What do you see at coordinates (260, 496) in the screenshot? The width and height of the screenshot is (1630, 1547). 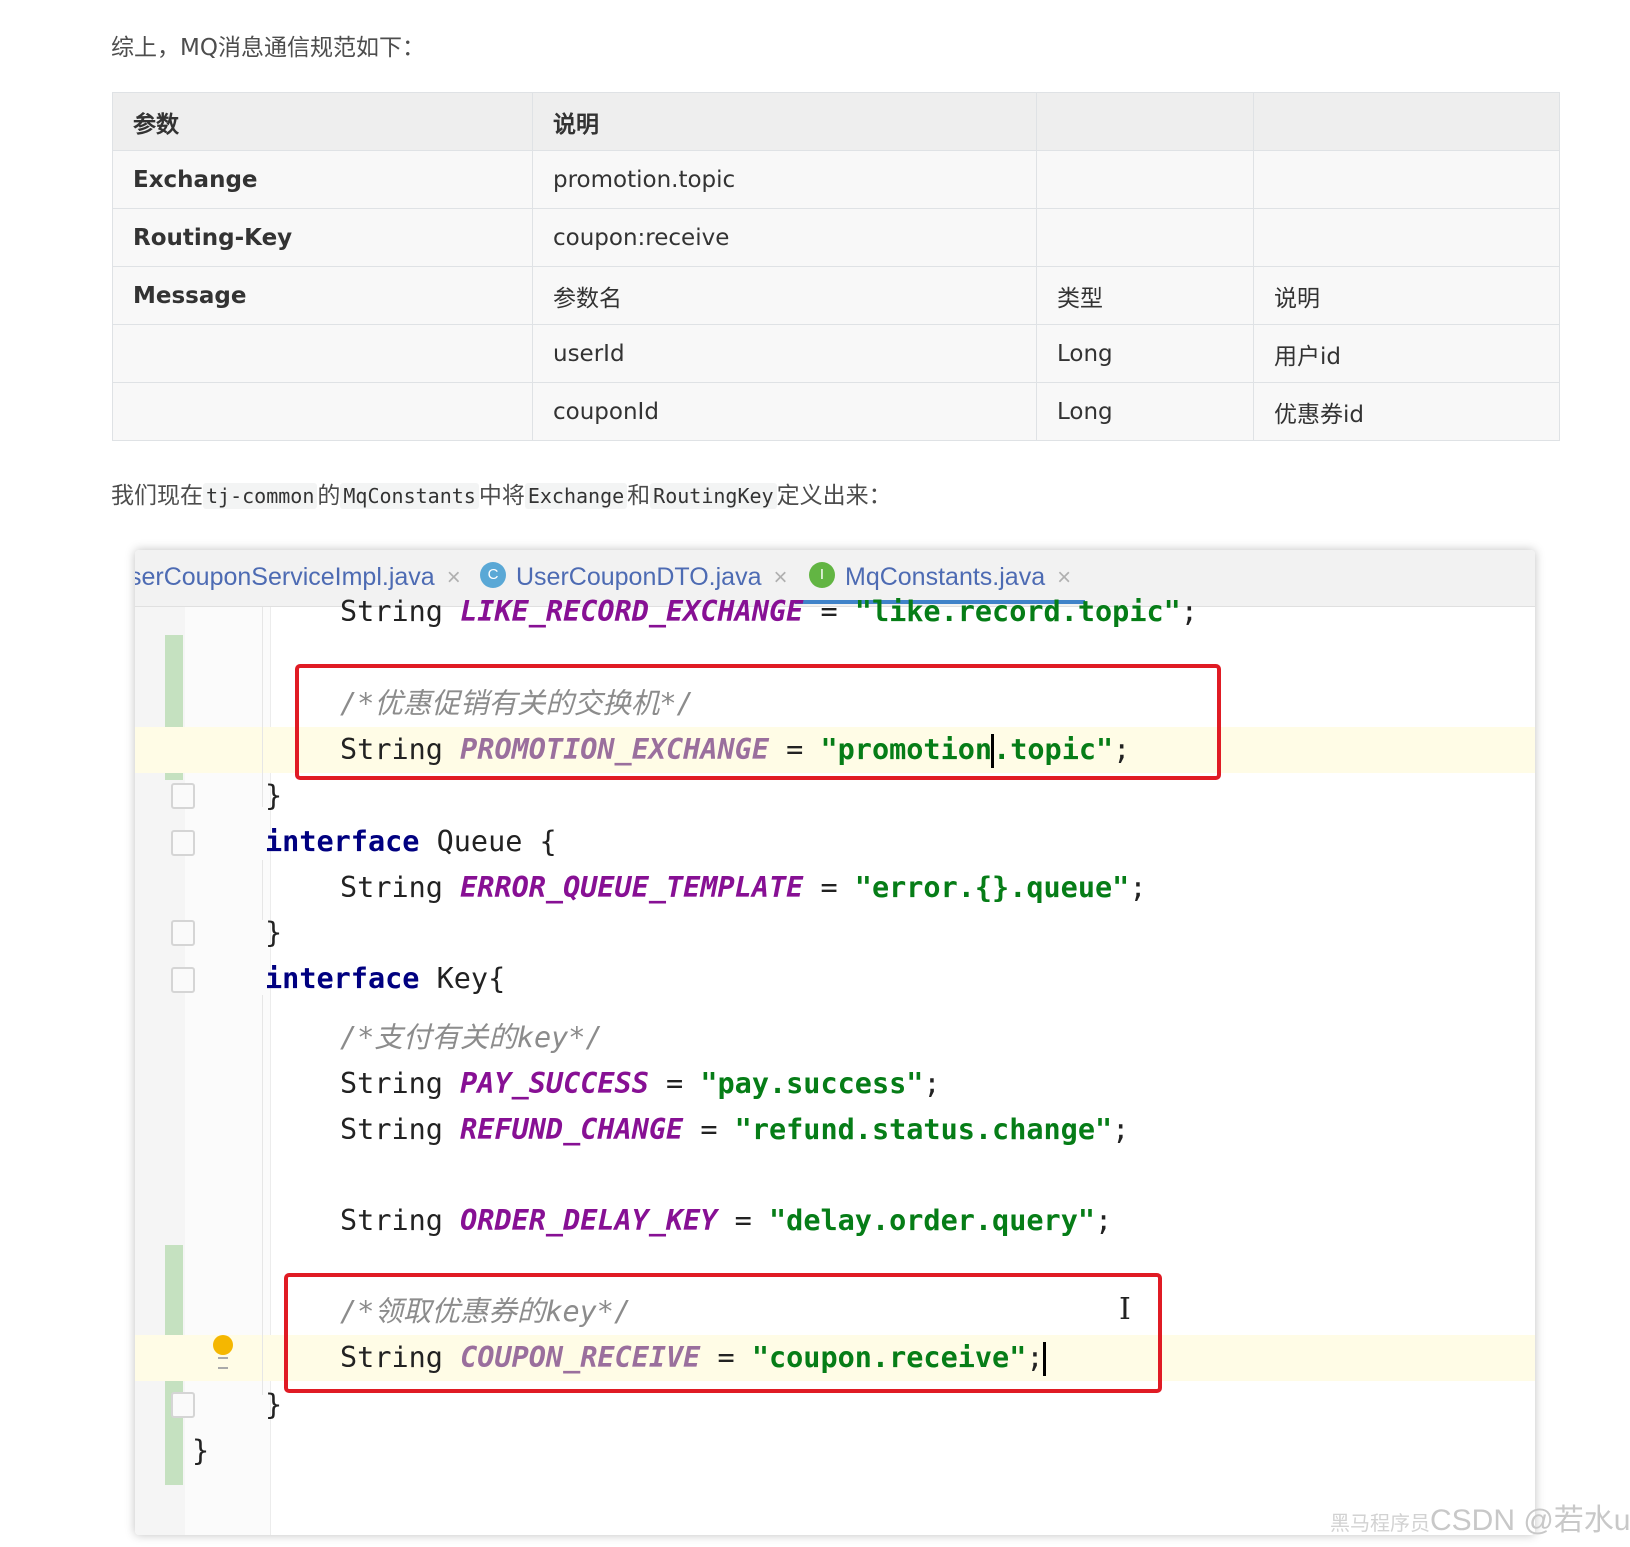 I see `inline-code: tj-common` at bounding box center [260, 496].